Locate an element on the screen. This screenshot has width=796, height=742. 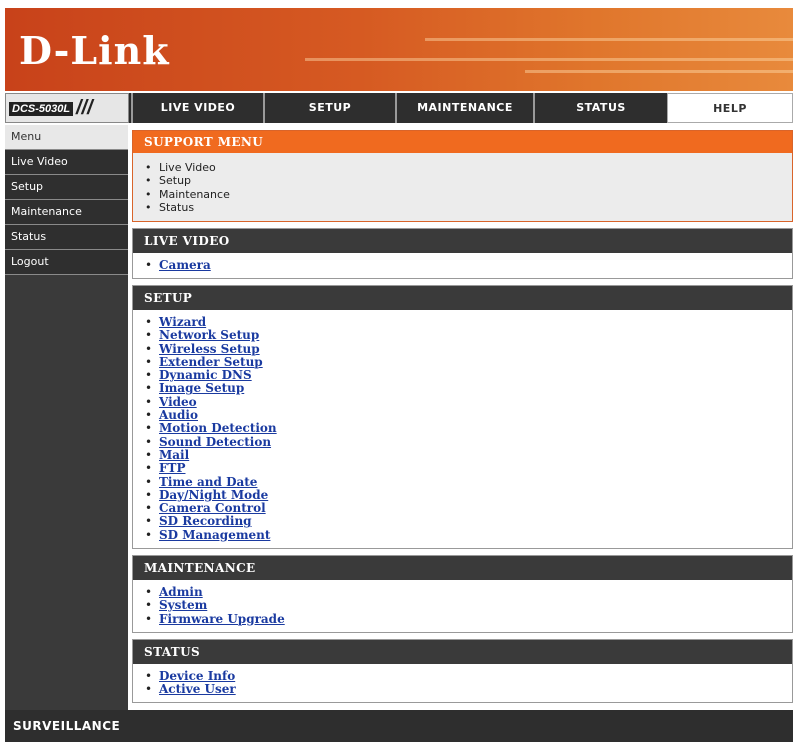
dlink-logo: D-Link is located at coordinates (94, 50).